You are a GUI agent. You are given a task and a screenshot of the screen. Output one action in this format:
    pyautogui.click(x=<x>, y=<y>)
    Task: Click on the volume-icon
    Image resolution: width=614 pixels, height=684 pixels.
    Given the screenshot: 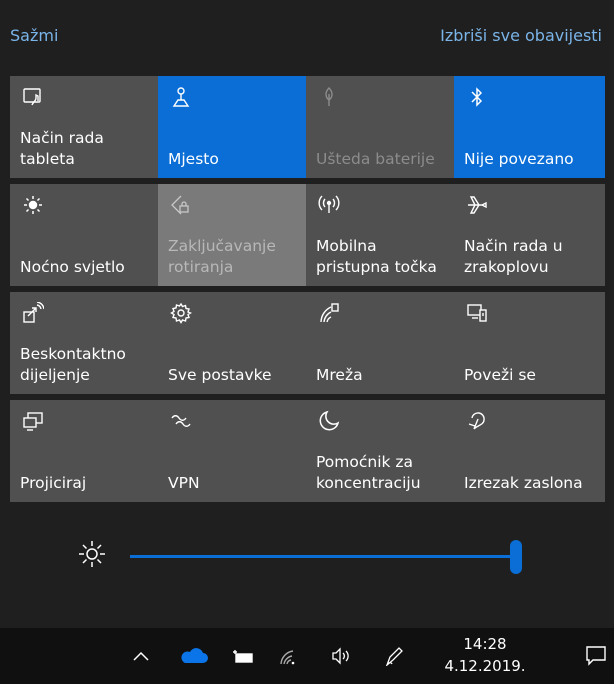 What is the action you would take?
    pyautogui.click(x=341, y=656)
    